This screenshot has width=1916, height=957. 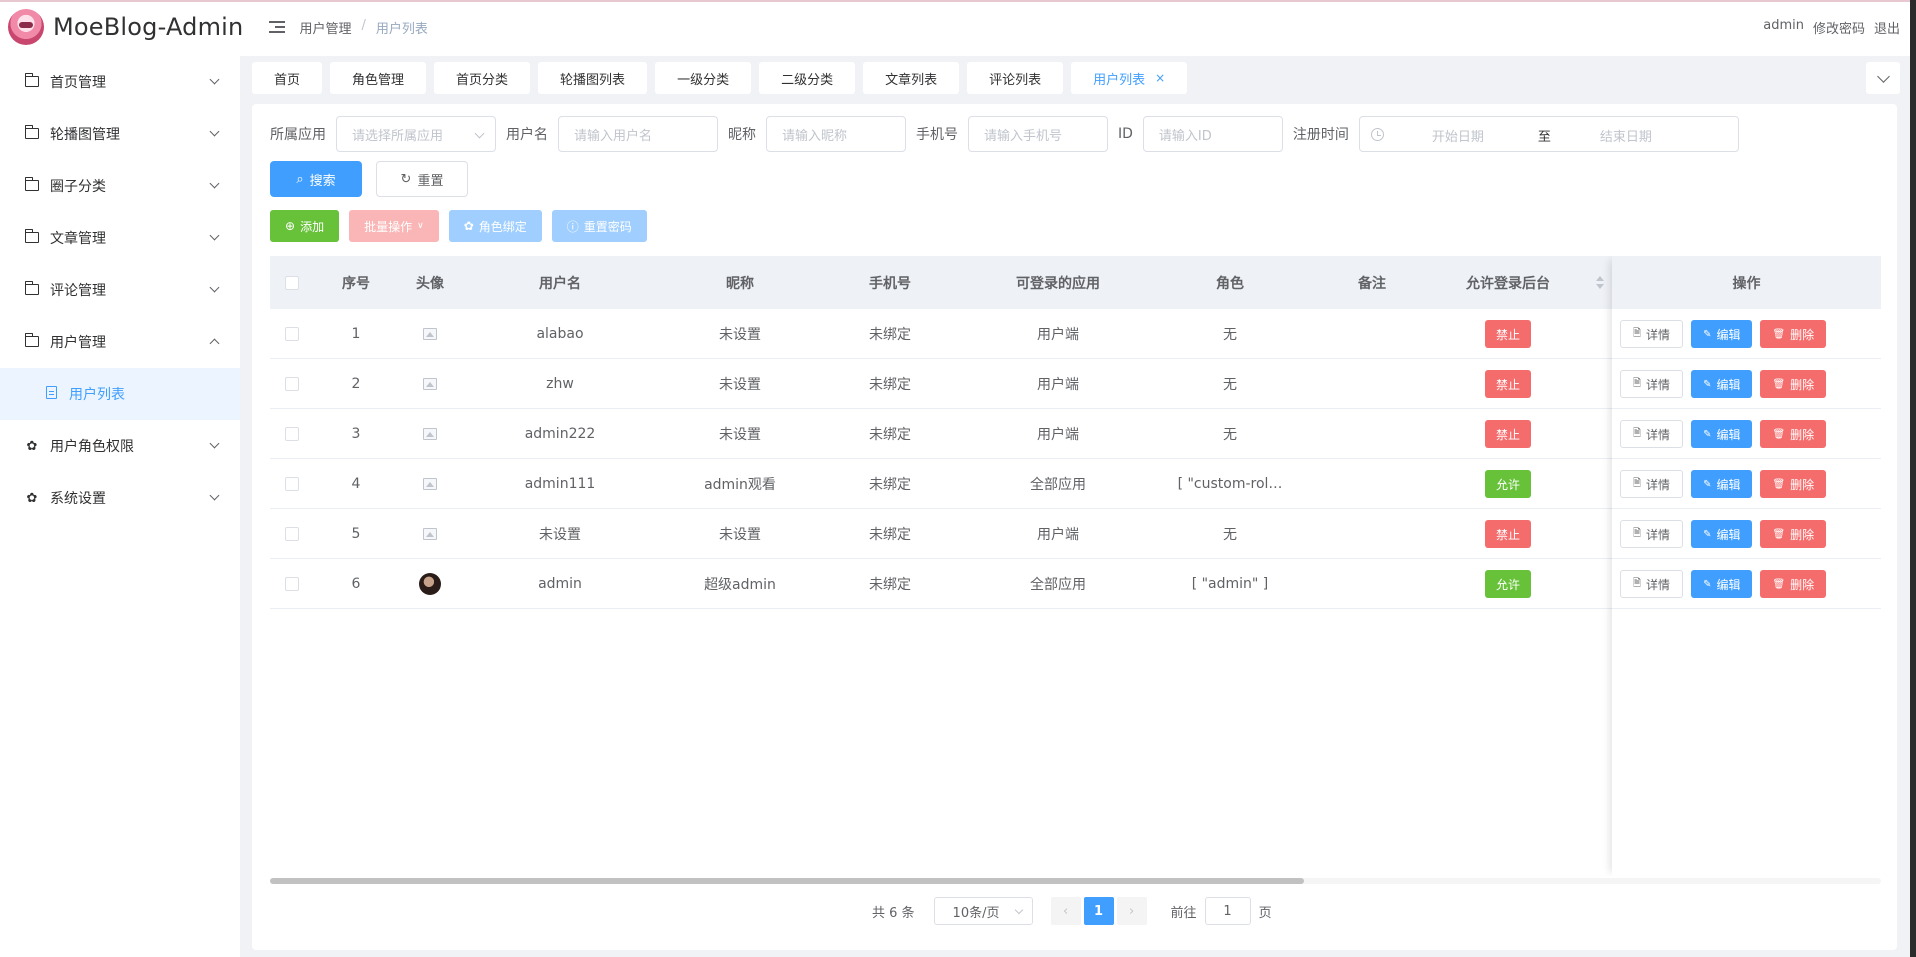 I want to click on sidebar-item-articles: 文章管理, so click(x=120, y=238).